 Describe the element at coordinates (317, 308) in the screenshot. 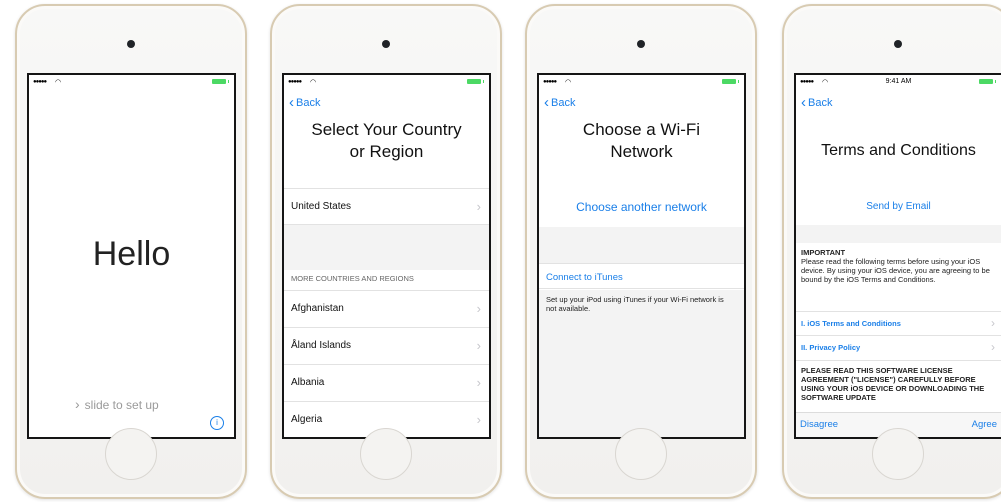

I see `country-label: Afghanistan` at that location.